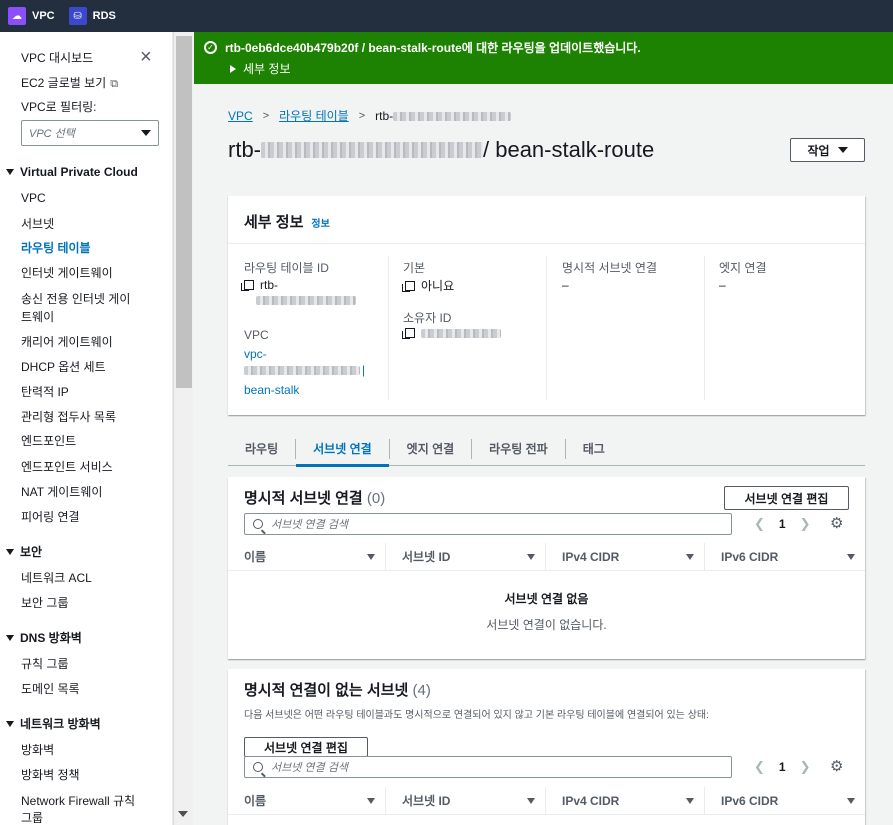 Image resolution: width=893 pixels, height=825 pixels. What do you see at coordinates (518, 449) in the screenshot?
I see `tab-route-propagation: 라우팅 전파` at bounding box center [518, 449].